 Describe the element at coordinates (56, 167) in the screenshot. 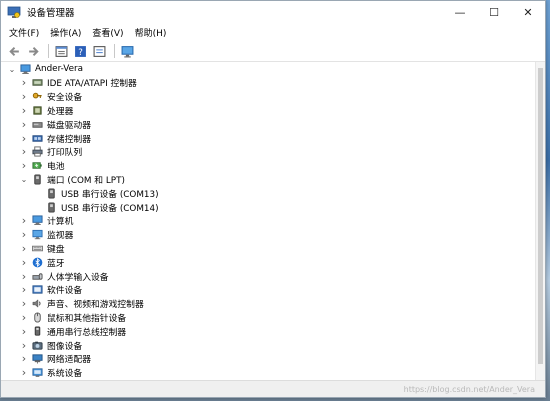

I see `tree-item-label: 电池` at that location.